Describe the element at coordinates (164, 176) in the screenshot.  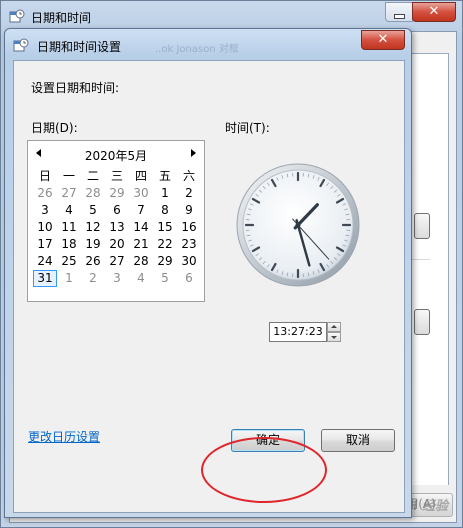
I see `weekday-label: 五` at that location.